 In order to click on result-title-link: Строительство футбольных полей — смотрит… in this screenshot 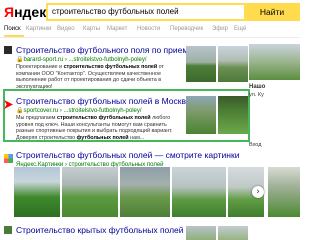, I will do `click(130, 155)`.